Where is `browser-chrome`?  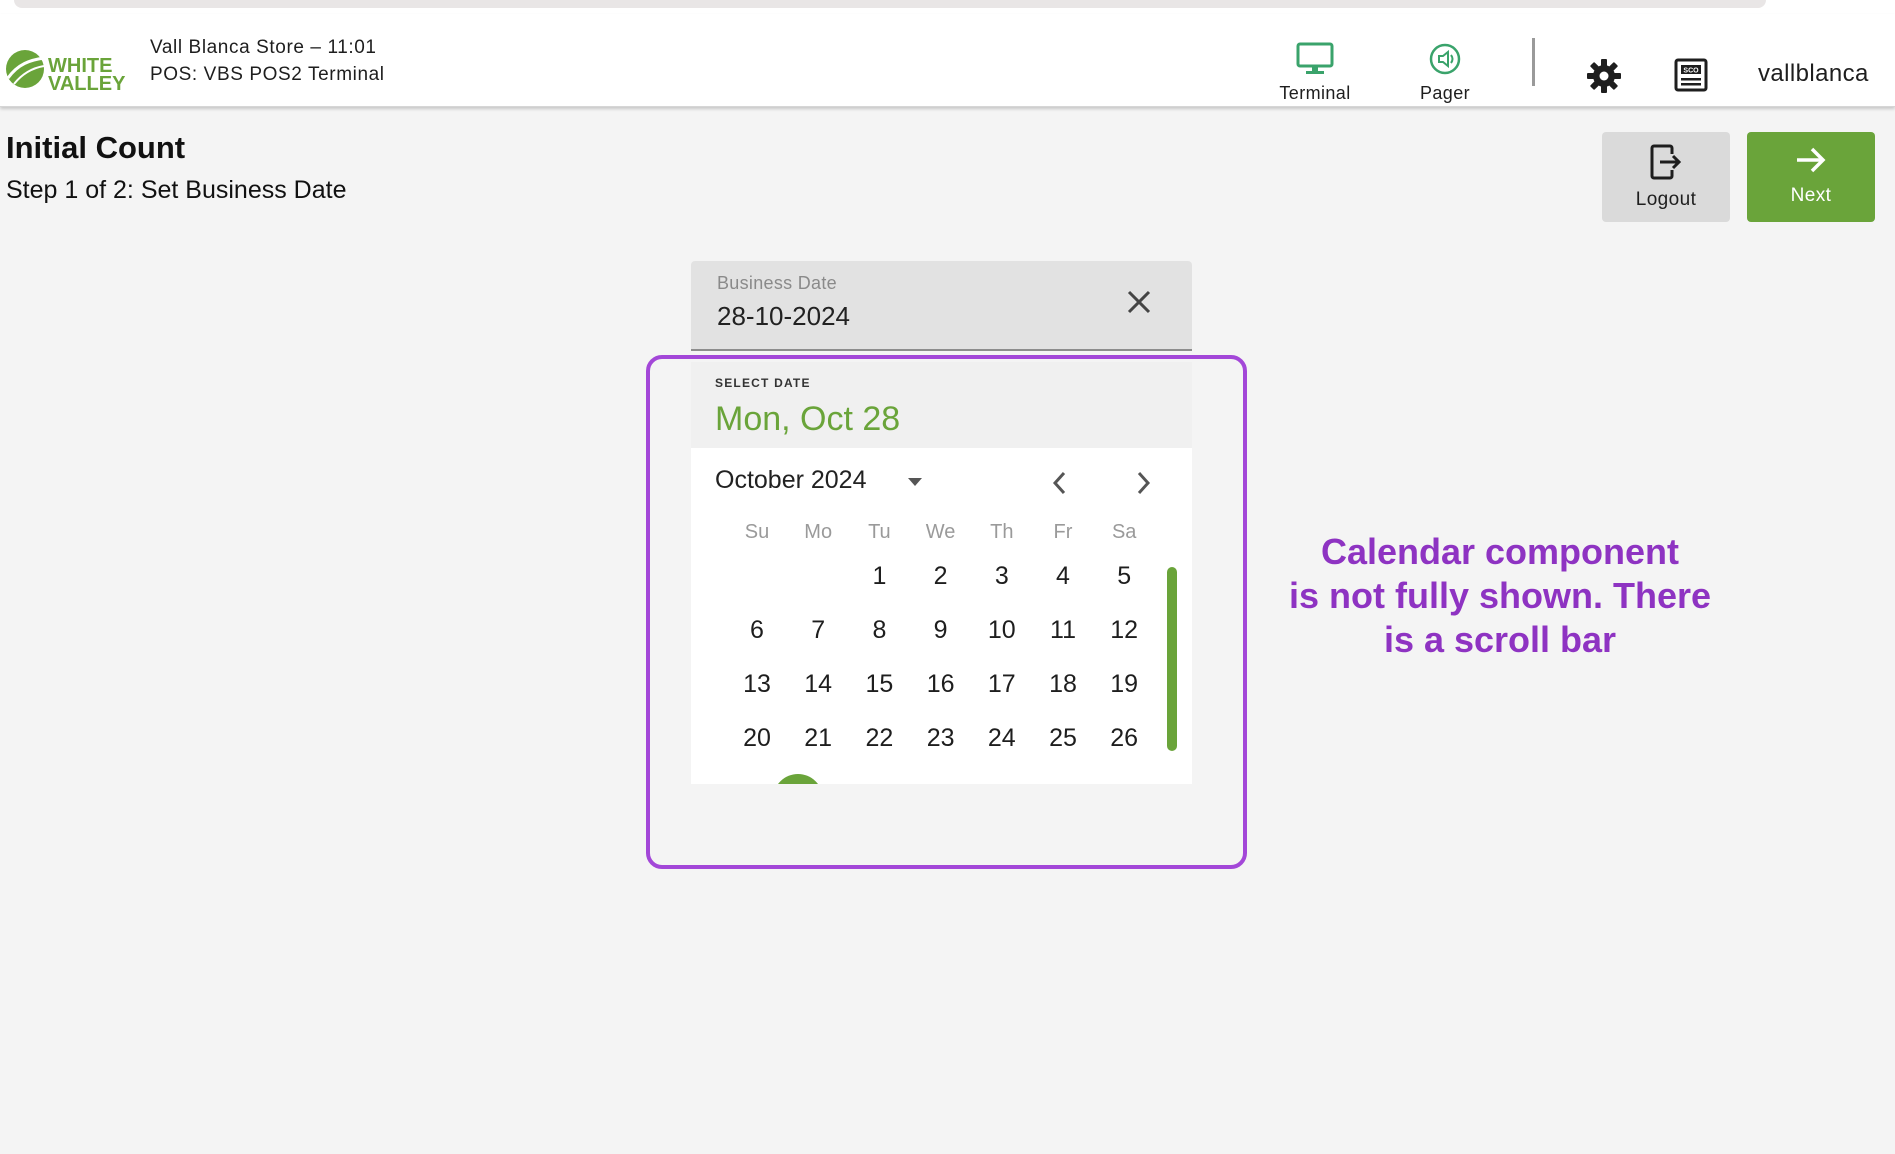 browser-chrome is located at coordinates (947, 7).